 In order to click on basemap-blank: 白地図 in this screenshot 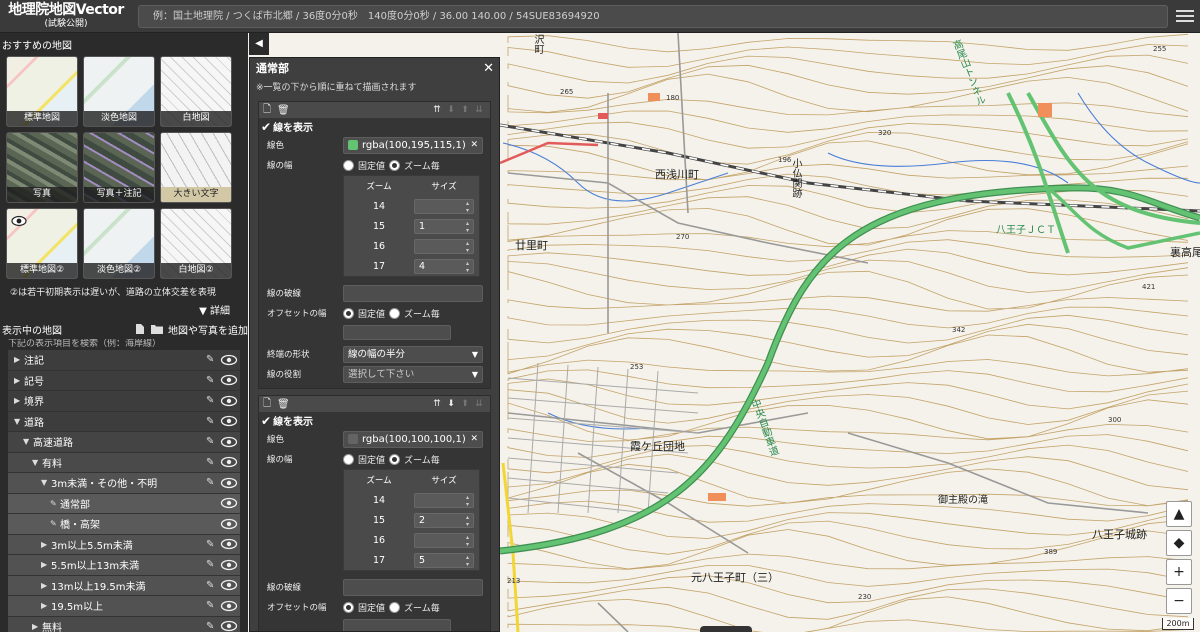, I will do `click(196, 91)`.